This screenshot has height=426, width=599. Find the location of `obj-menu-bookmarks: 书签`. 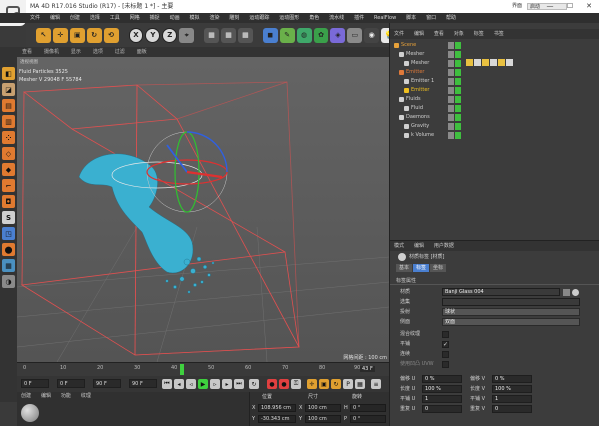

obj-menu-bookmarks: 书签 is located at coordinates (499, 34).